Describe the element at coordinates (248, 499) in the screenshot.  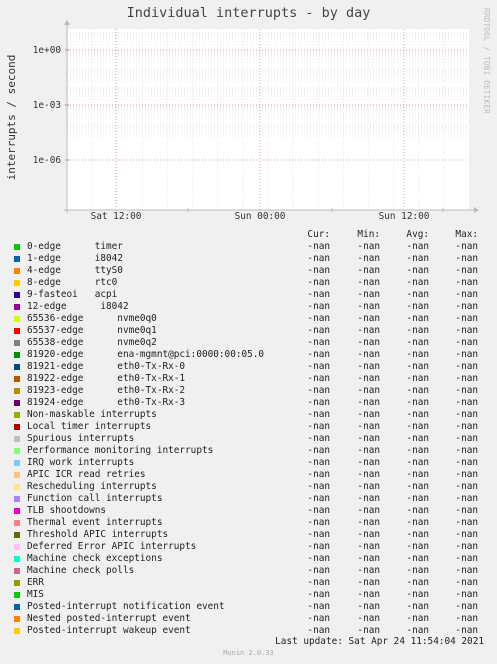
I see `legend-row: Function call interrupts -nan -nan -nan -nan` at that location.